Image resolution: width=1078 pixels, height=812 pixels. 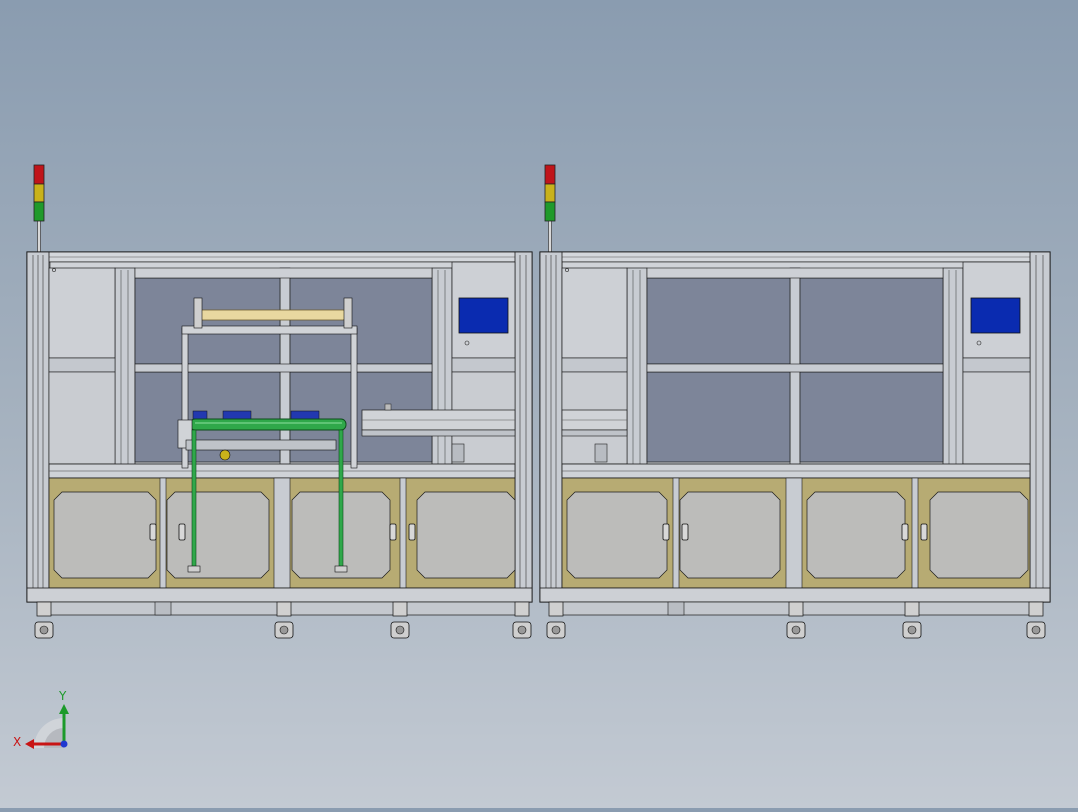 I want to click on z-axis-dot, so click(x=64, y=744).